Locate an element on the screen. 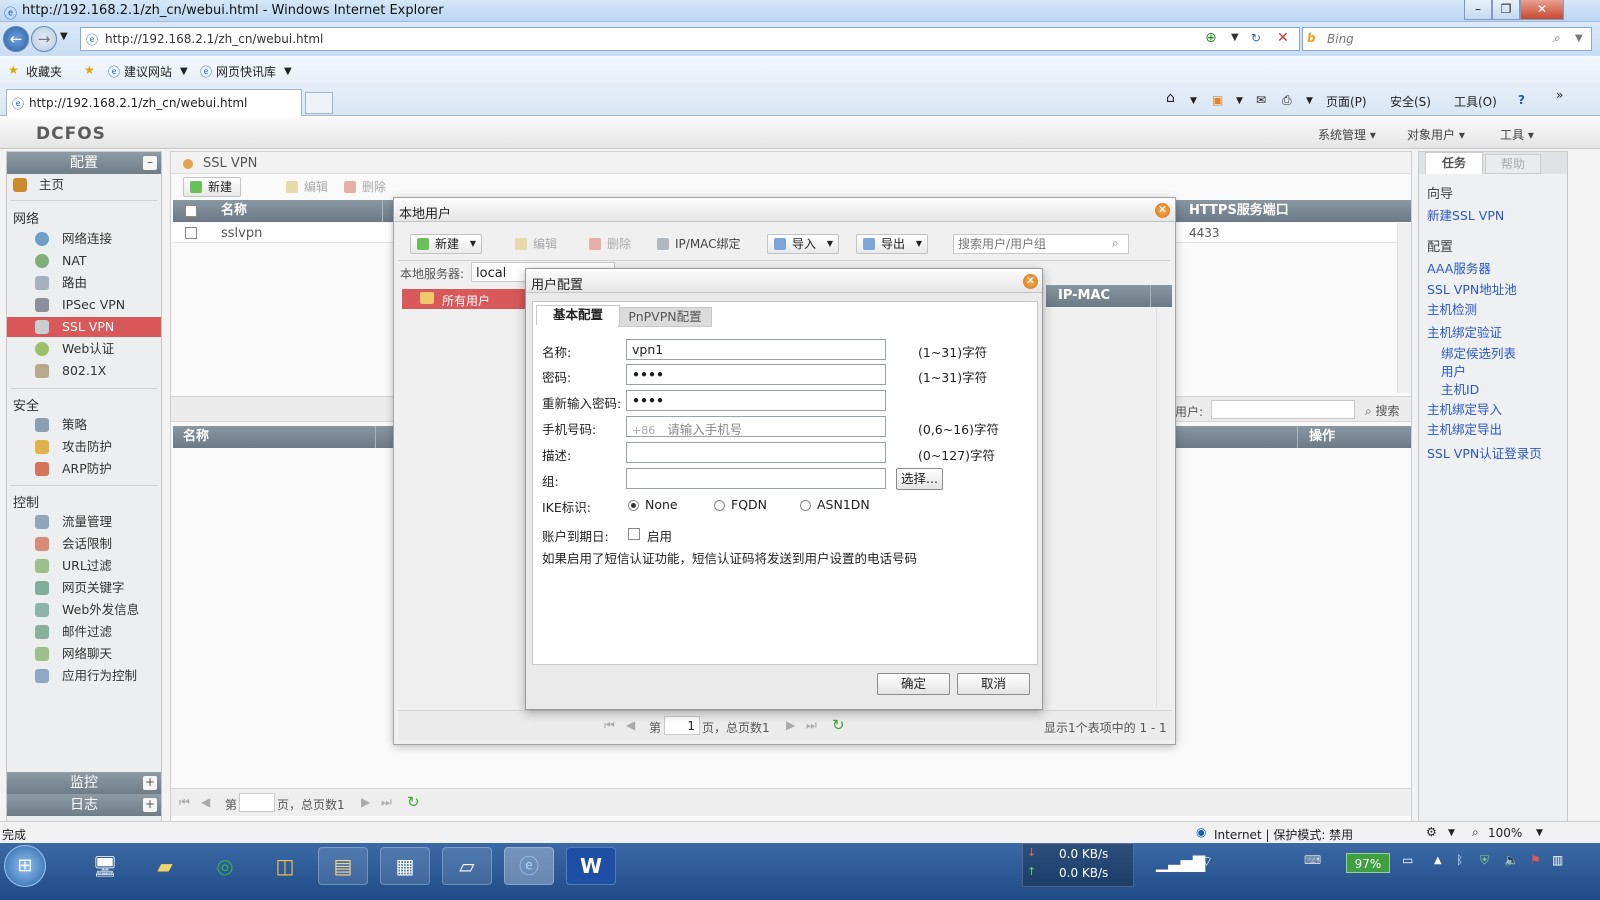 The image size is (1600, 900). link-binding-candidates: 绑定候选列表 is located at coordinates (1478, 352).